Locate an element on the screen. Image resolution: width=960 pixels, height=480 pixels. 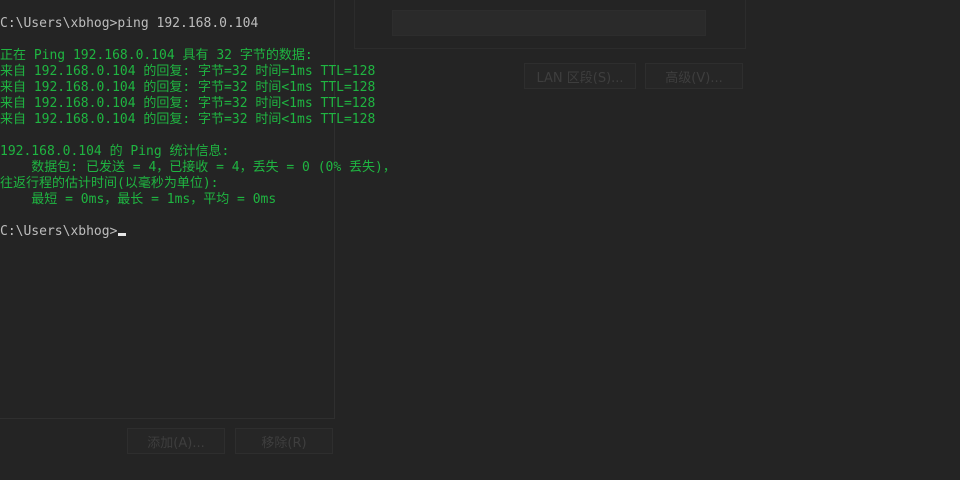
stats-header: 192.168.0.104 的 Ping 统计信息: is located at coordinates (115, 151).